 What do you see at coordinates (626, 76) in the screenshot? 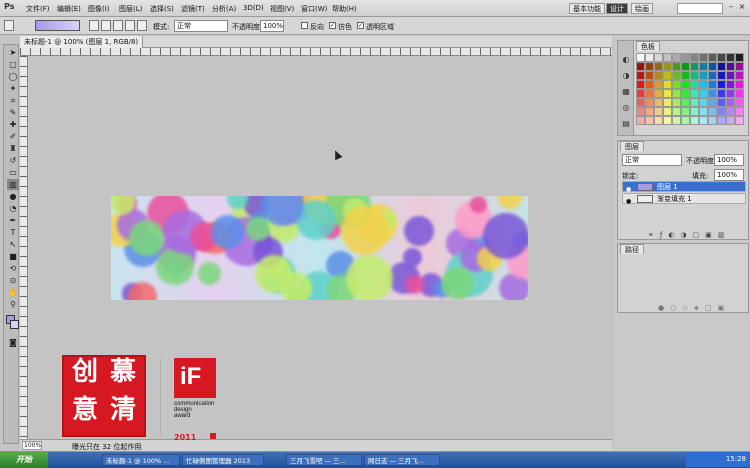
I see `adjustments-icon: ◑` at bounding box center [626, 76].